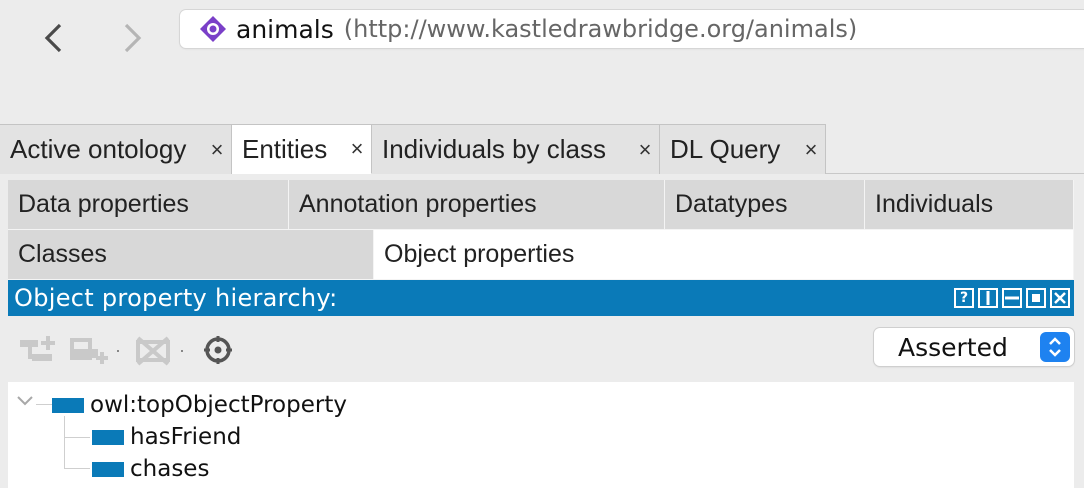 Image resolution: width=1084 pixels, height=488 pixels. I want to click on help-icon: ?, so click(964, 298).